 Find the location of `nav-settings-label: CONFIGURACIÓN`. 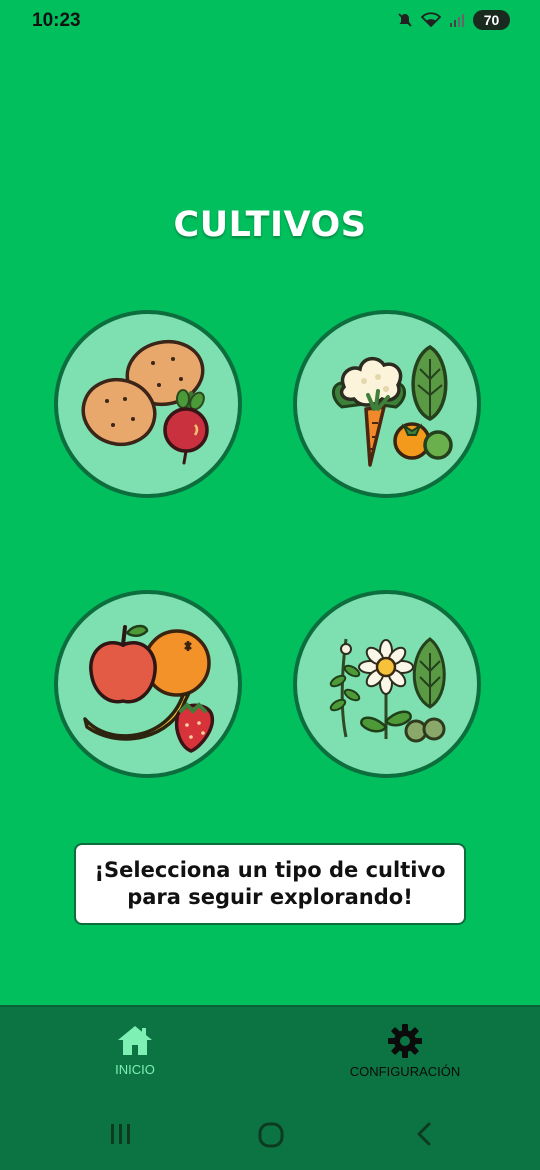

nav-settings-label: CONFIGURACIÓN is located at coordinates (405, 1071).